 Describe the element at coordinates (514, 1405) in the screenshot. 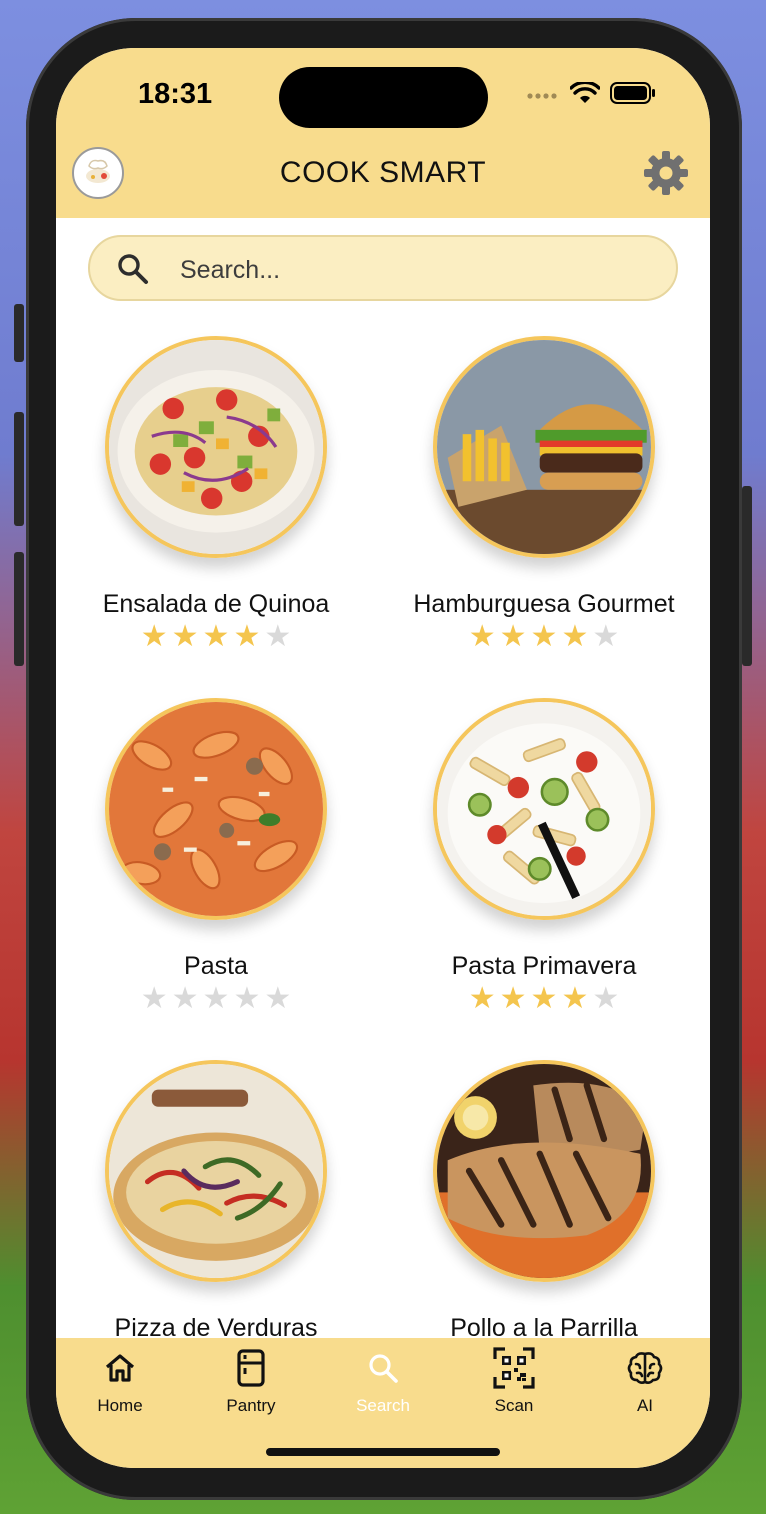

I see `tab-label: Scan` at that location.